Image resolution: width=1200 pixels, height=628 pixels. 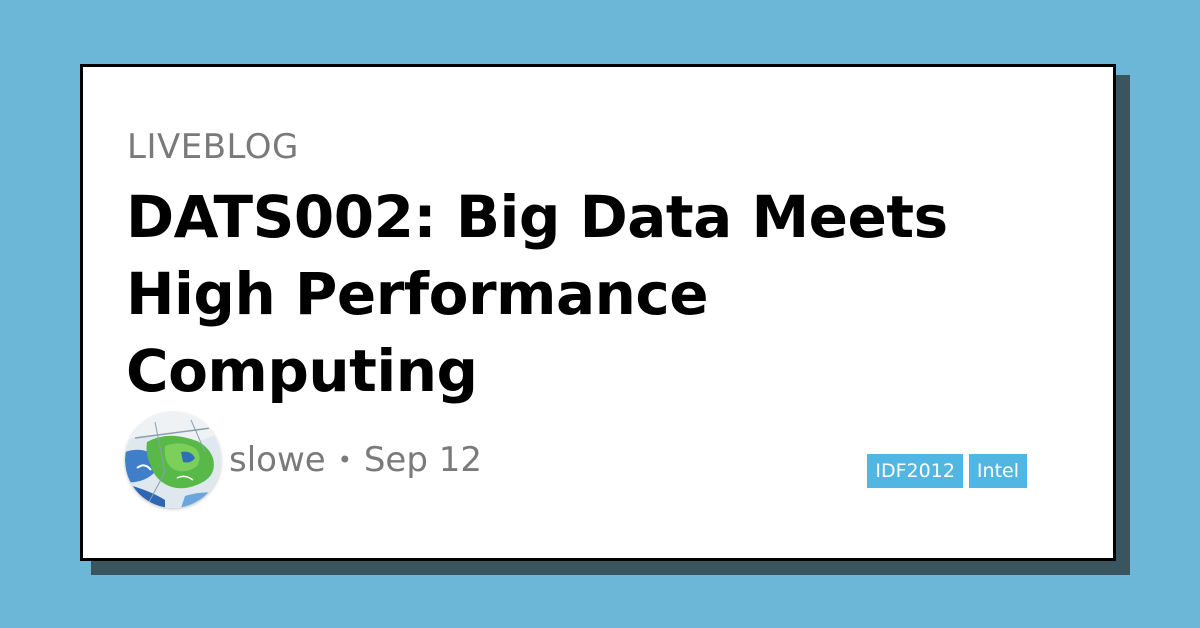 I want to click on author-avatar, so click(x=173, y=460).